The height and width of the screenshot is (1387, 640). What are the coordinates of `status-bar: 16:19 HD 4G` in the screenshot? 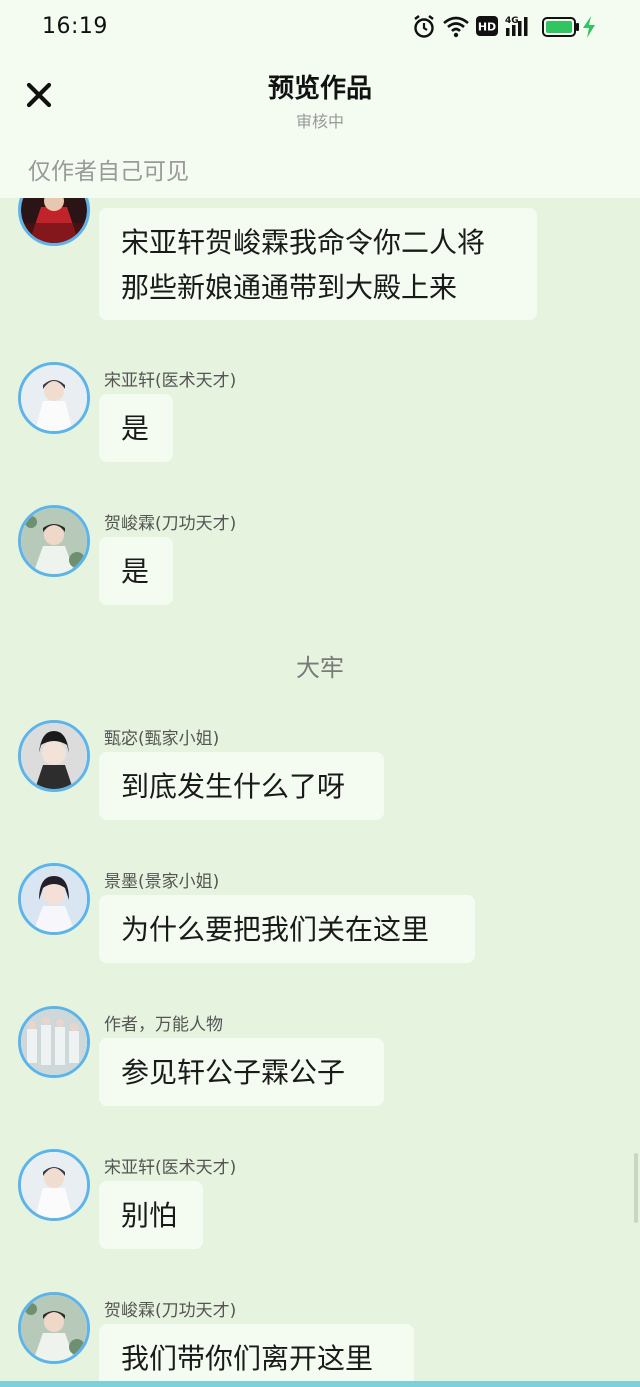 It's located at (320, 28).